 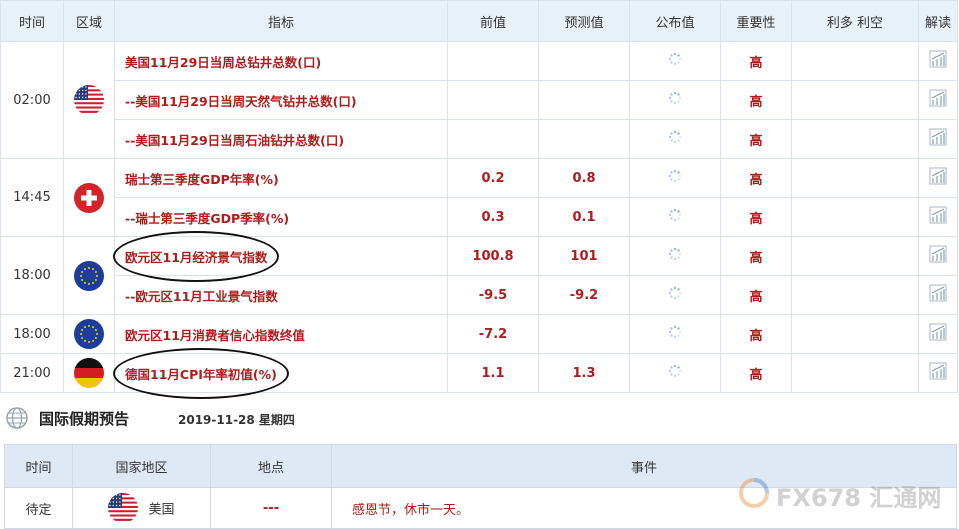 I want to click on germany-flag-icon, so click(x=89, y=373).